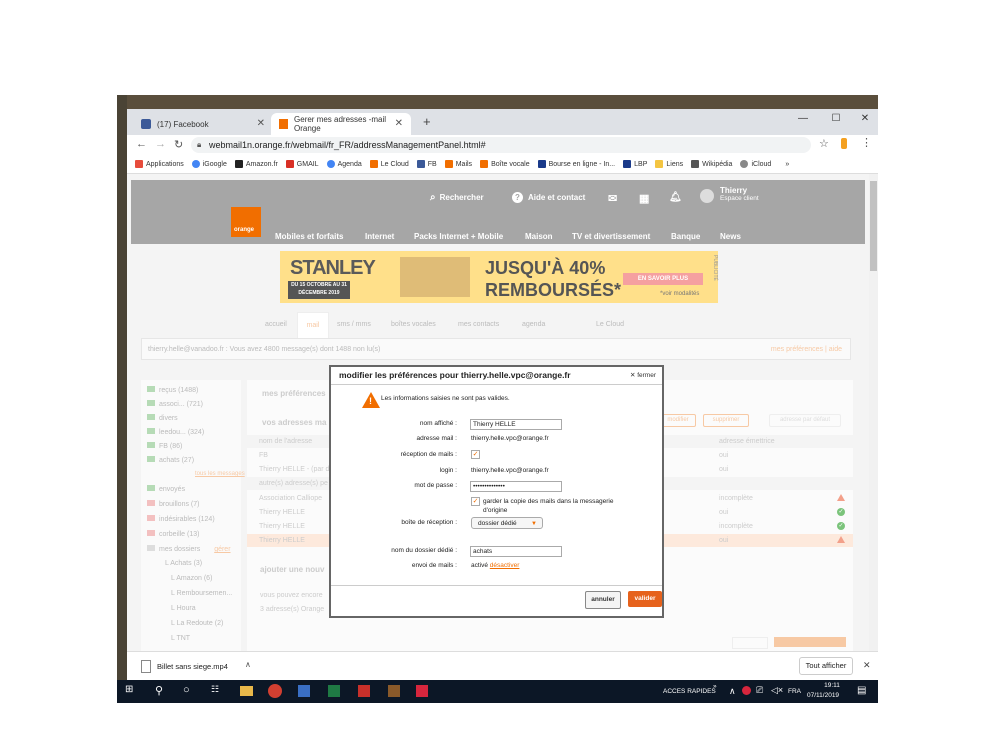 Image resolution: width=999 pixels, height=749 pixels. Describe the element at coordinates (715, 686) in the screenshot. I see `chevron-right-icon: »` at that location.